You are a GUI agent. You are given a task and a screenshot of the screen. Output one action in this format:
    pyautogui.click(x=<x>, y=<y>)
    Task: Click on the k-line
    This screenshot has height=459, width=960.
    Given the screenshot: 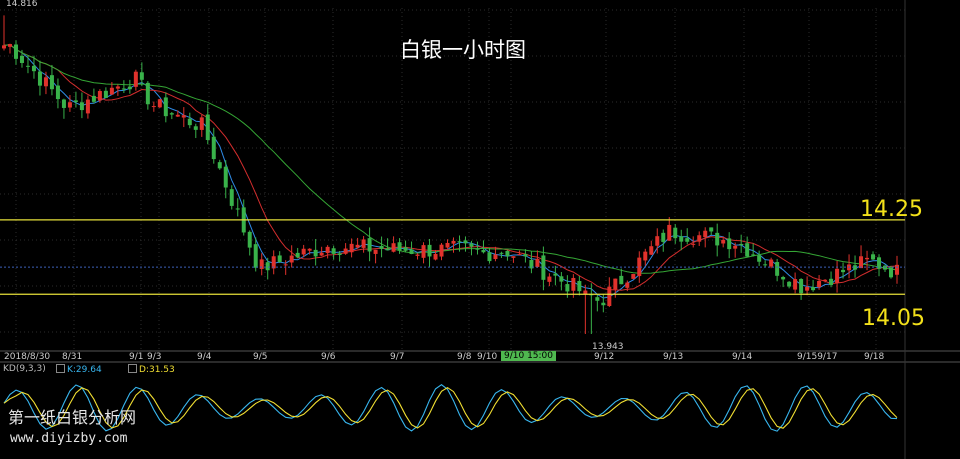 What is the action you would take?
    pyautogui.click(x=450, y=408)
    